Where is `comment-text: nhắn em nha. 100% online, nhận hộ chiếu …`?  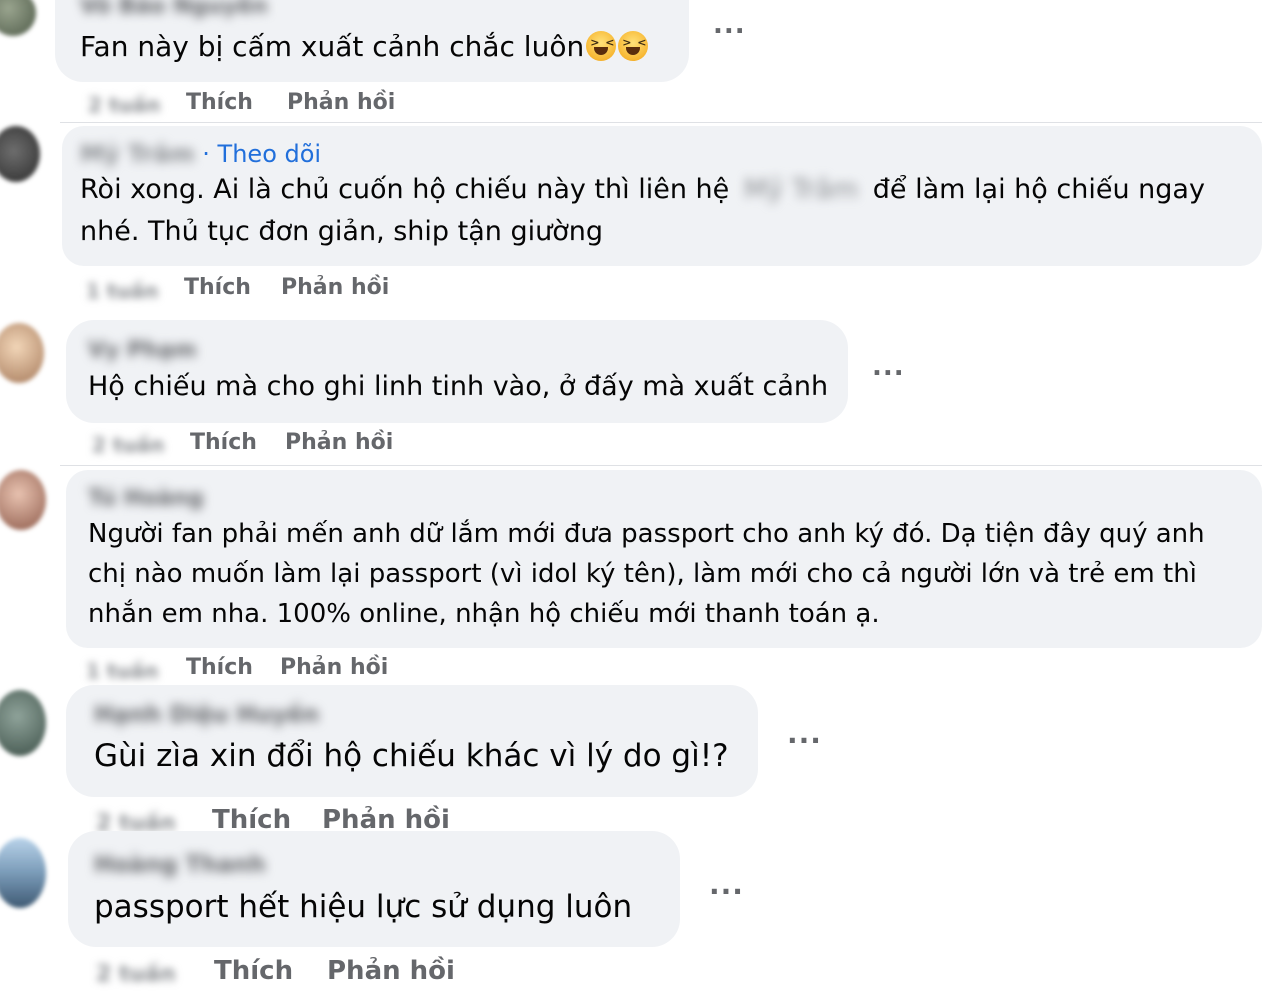
comment-text: nhắn em nha. 100% online, nhận hộ chiếu … is located at coordinates (484, 614).